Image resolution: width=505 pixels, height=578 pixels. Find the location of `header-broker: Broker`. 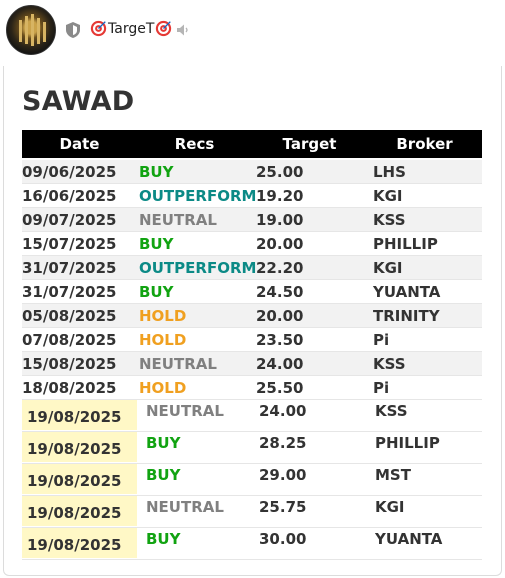

header-broker: Broker is located at coordinates (424, 144).